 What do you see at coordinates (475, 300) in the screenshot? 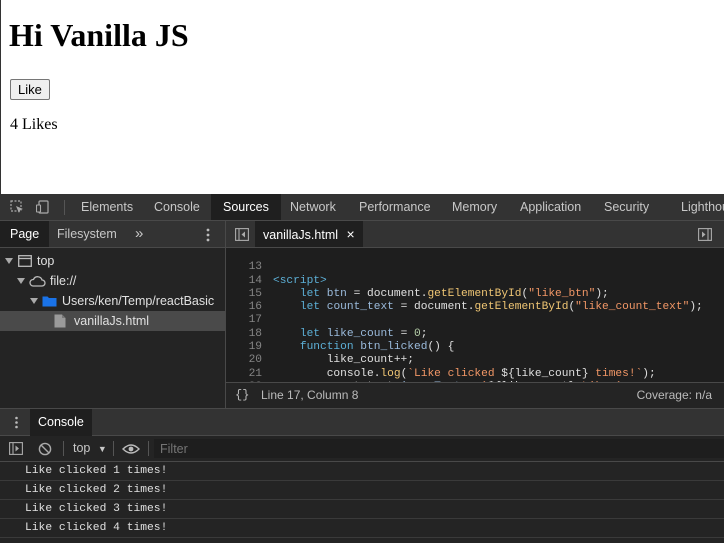
I see `code-line: 16` at bounding box center [475, 300].